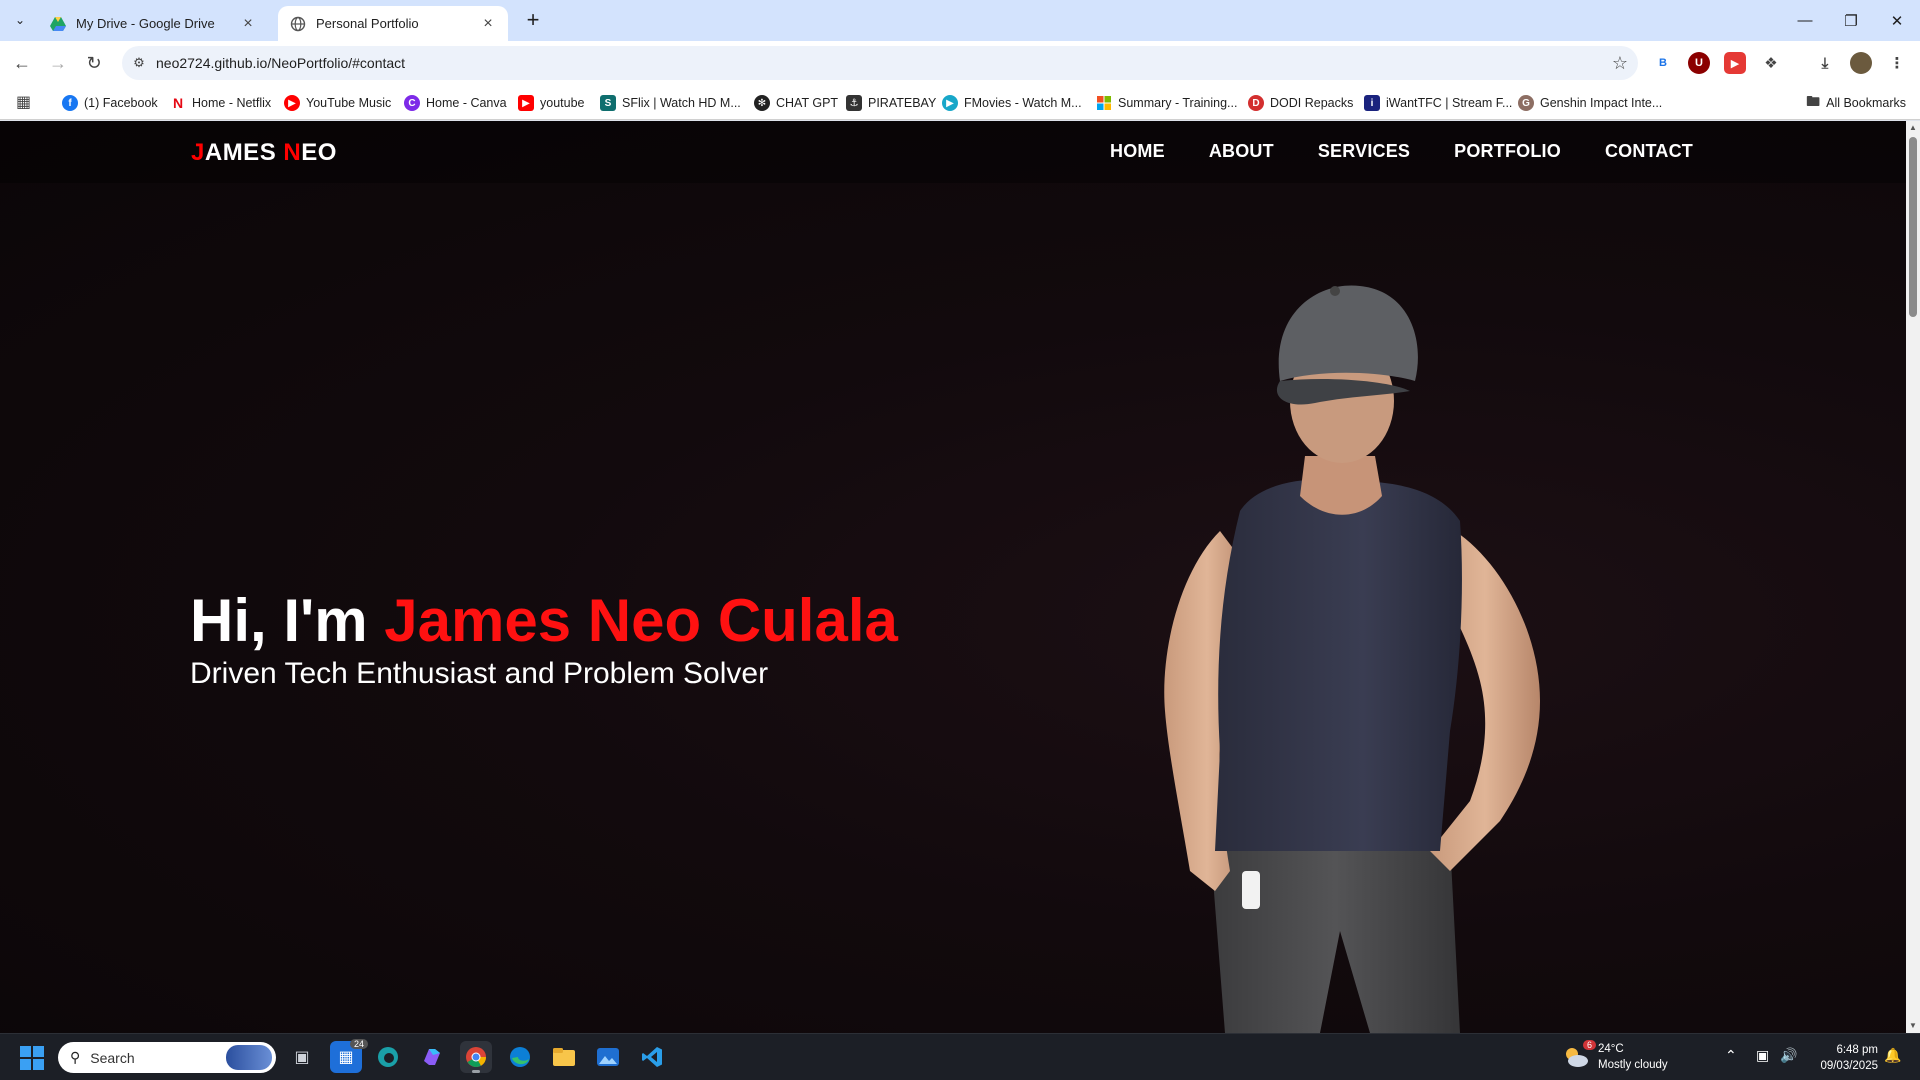 The width and height of the screenshot is (1920, 1080). I want to click on notifications-bell-icon: 🔔, so click(1892, 1055).